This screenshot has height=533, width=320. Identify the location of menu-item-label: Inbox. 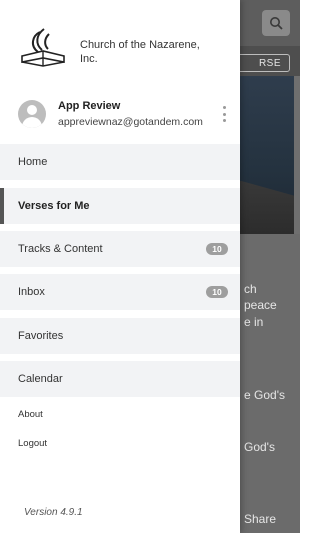
(31, 292).